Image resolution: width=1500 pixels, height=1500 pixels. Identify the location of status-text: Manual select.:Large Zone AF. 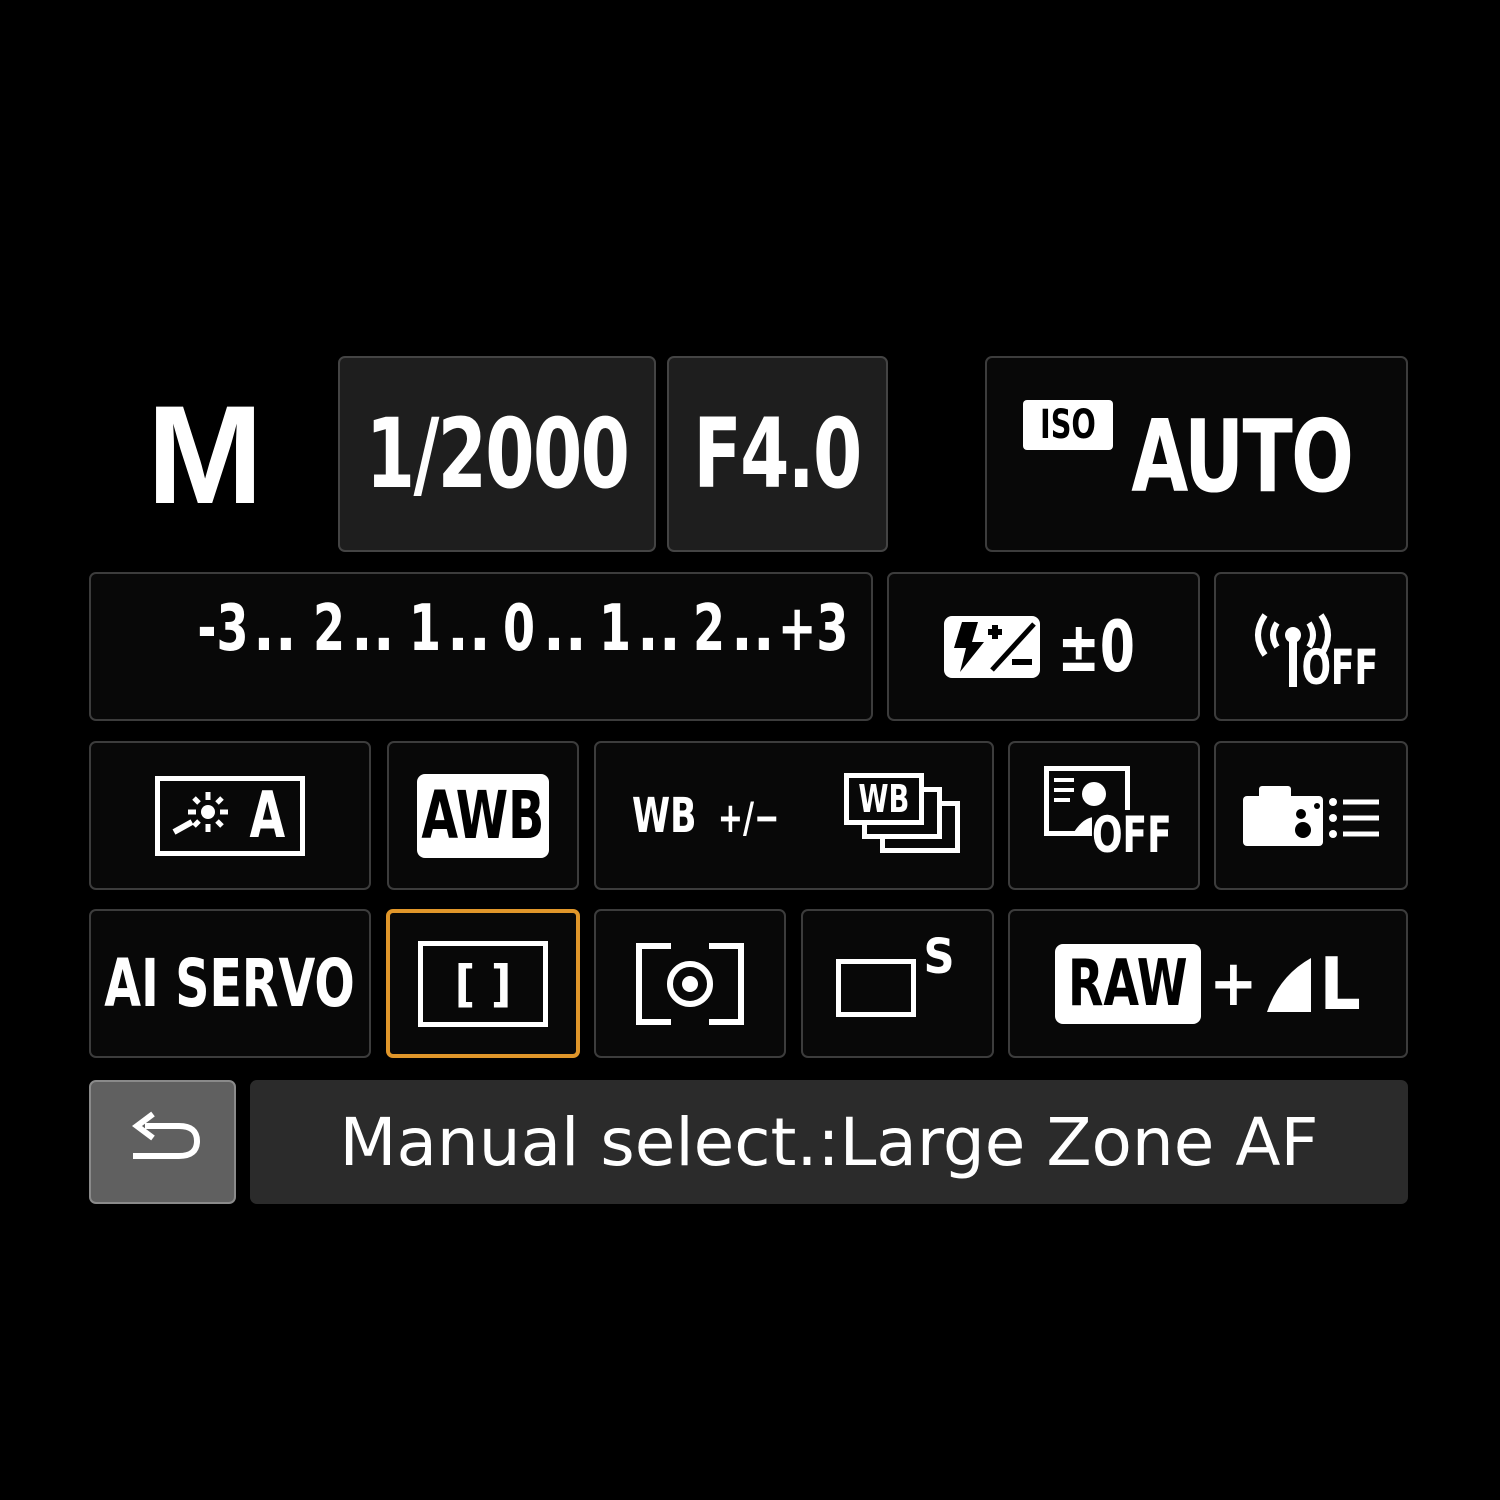
(829, 1142).